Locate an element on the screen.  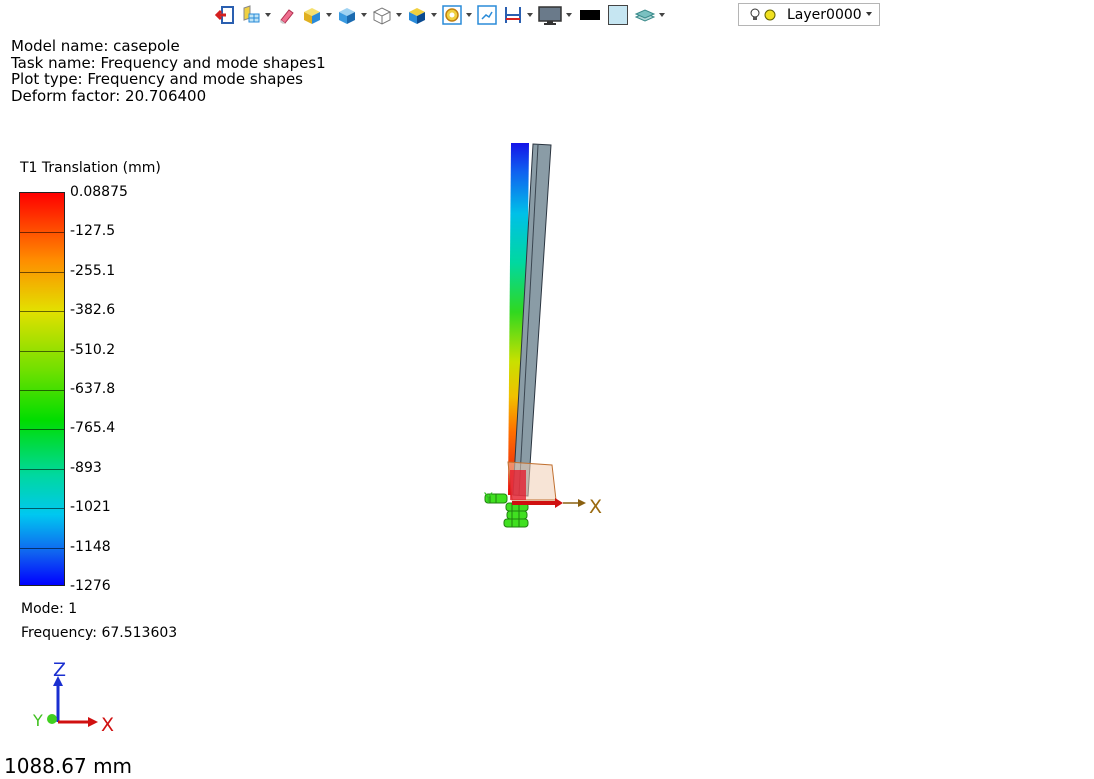
solid-display-button is located at coordinates (351, 15).